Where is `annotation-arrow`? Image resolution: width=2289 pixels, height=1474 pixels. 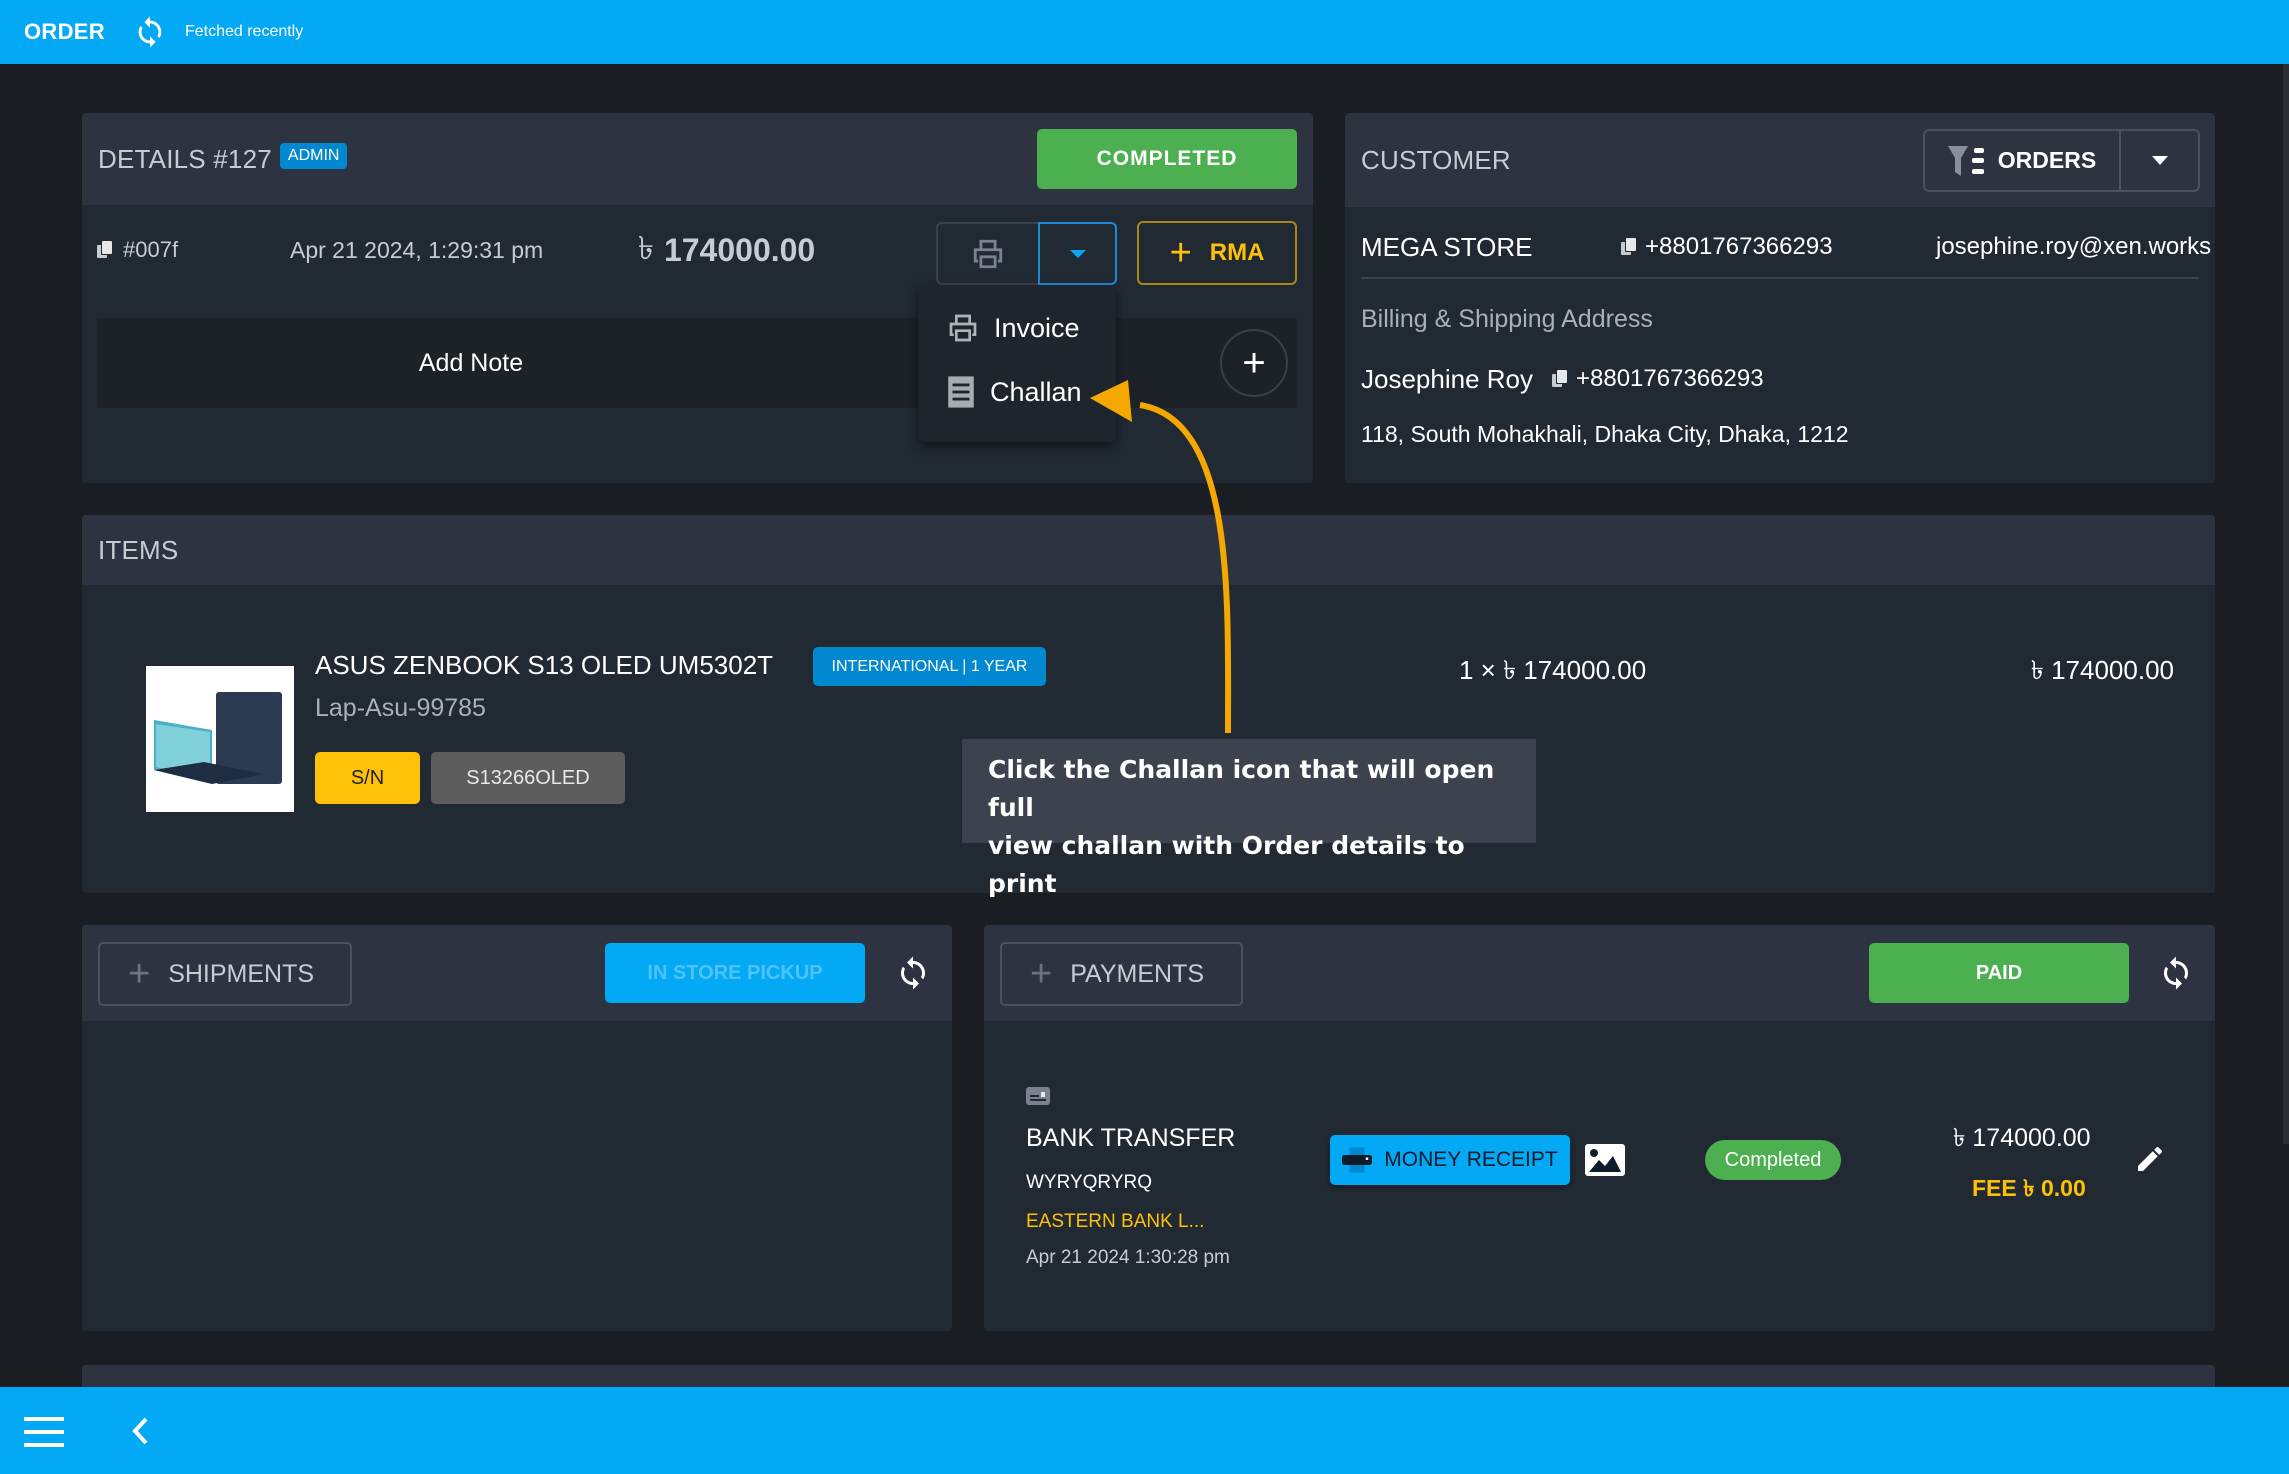
annotation-arrow is located at coordinates (1161, 557).